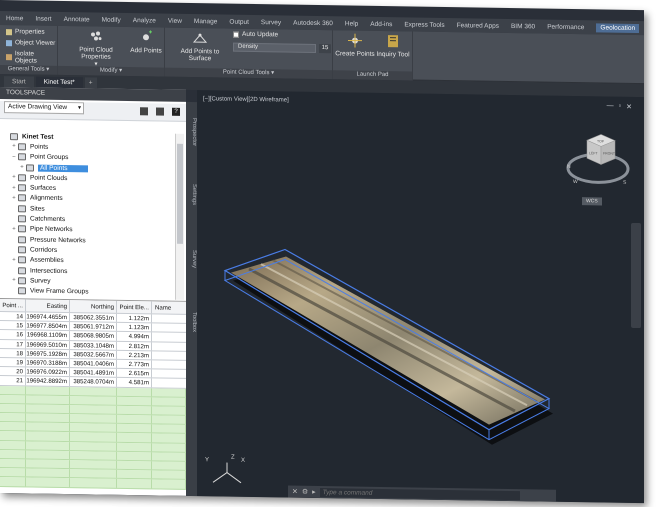  I want to click on ribbon-tab-express-tools: Express Tools, so click(424, 25).